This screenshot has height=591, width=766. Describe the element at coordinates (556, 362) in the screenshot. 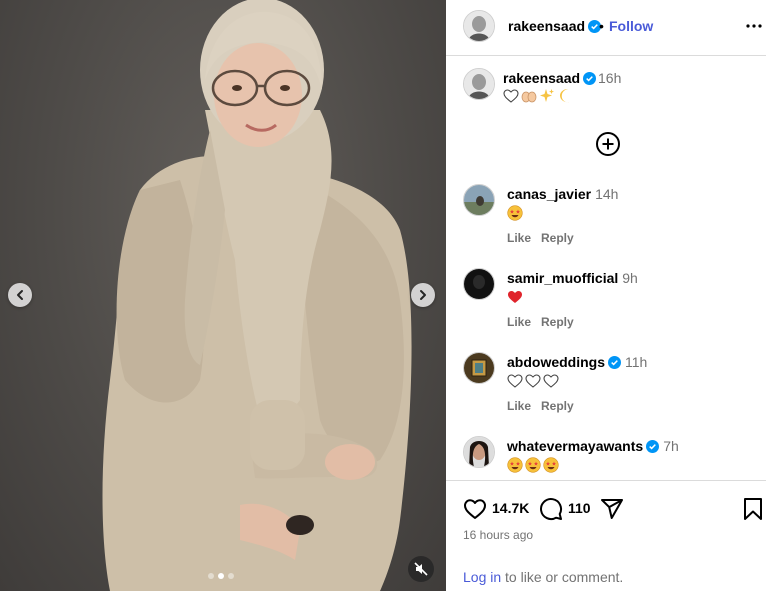

I see `commenter-username-text: abdoweddings` at that location.